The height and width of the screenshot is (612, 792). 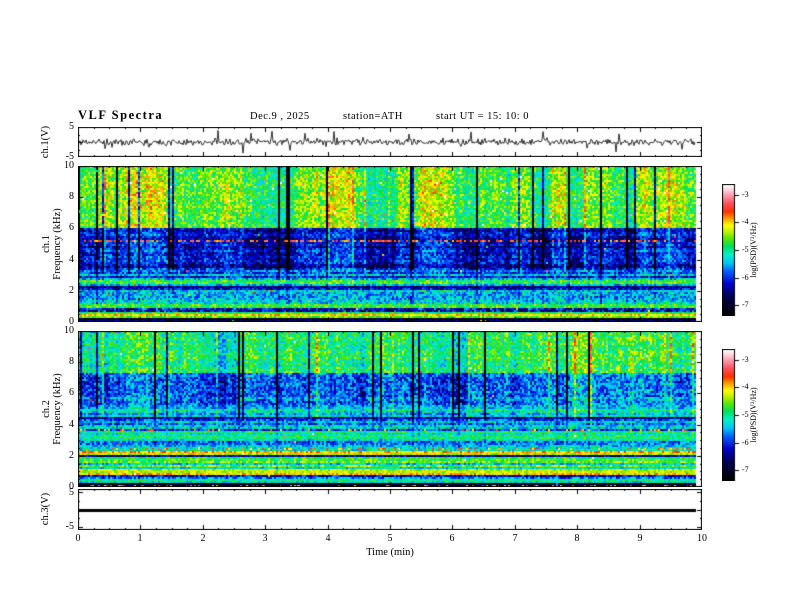 What do you see at coordinates (745, 249) in the screenshot?
I see `colorbar1-tick-label: -5` at bounding box center [745, 249].